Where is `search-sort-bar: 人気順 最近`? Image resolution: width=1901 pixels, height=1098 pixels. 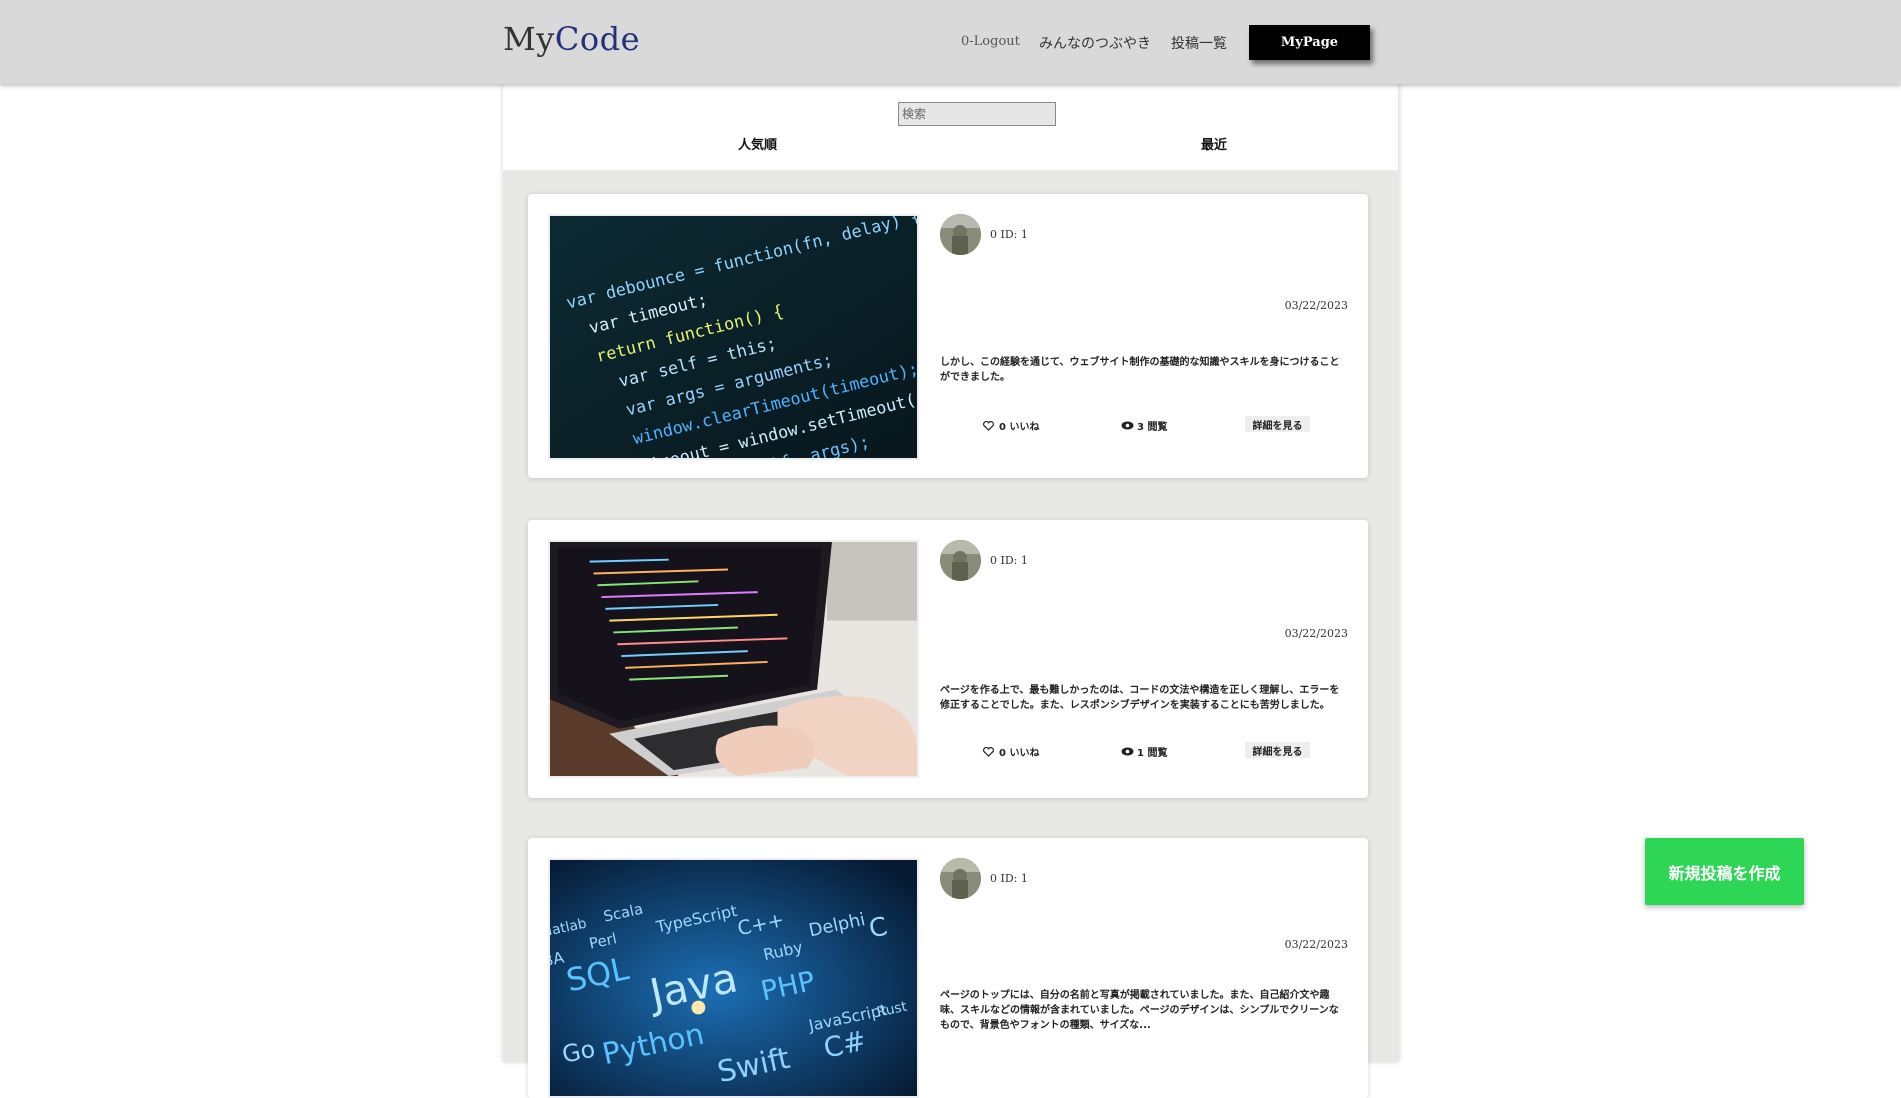 search-sort-bar: 人気順 最近 is located at coordinates (950, 127).